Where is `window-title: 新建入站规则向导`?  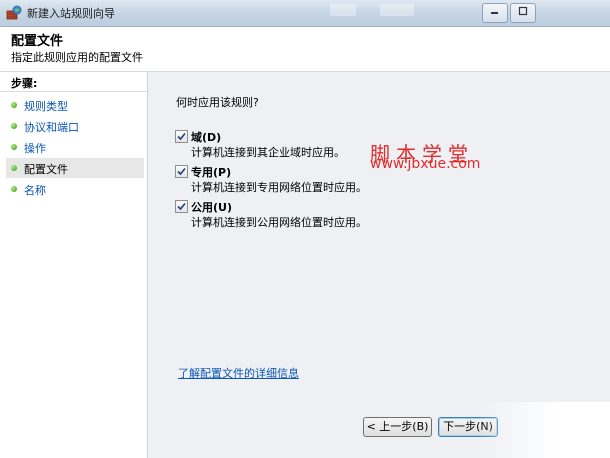
window-title: 新建入站规则向导 is located at coordinates (71, 13).